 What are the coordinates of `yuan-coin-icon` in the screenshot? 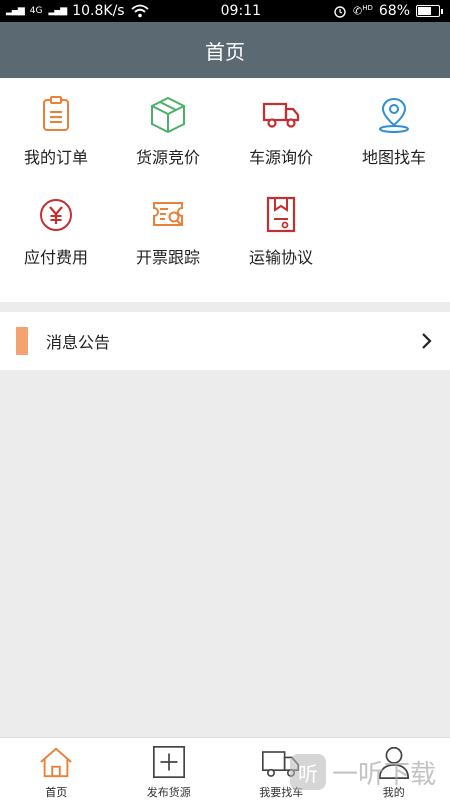 It's located at (56, 215).